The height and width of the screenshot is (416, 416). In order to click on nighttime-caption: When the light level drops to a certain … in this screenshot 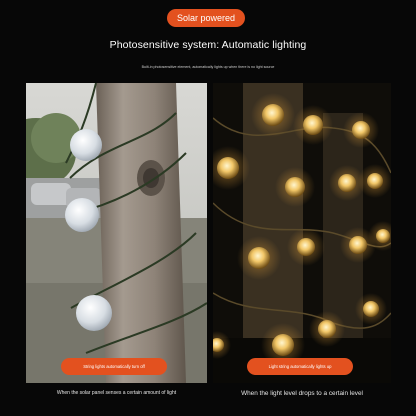, I will do `click(302, 393)`.